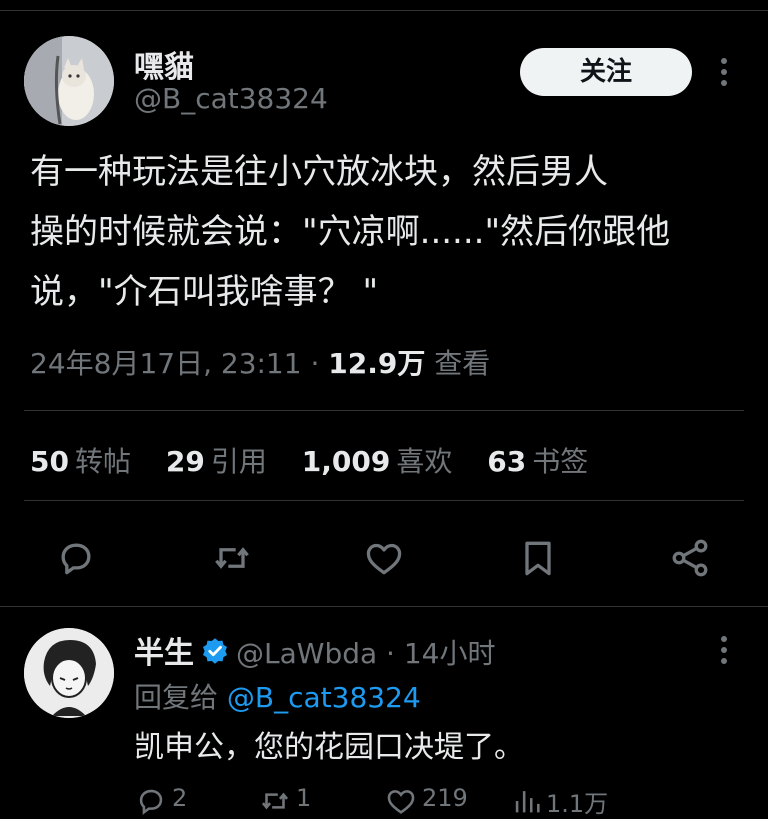  I want to click on author-avatar-image, so click(69, 81).